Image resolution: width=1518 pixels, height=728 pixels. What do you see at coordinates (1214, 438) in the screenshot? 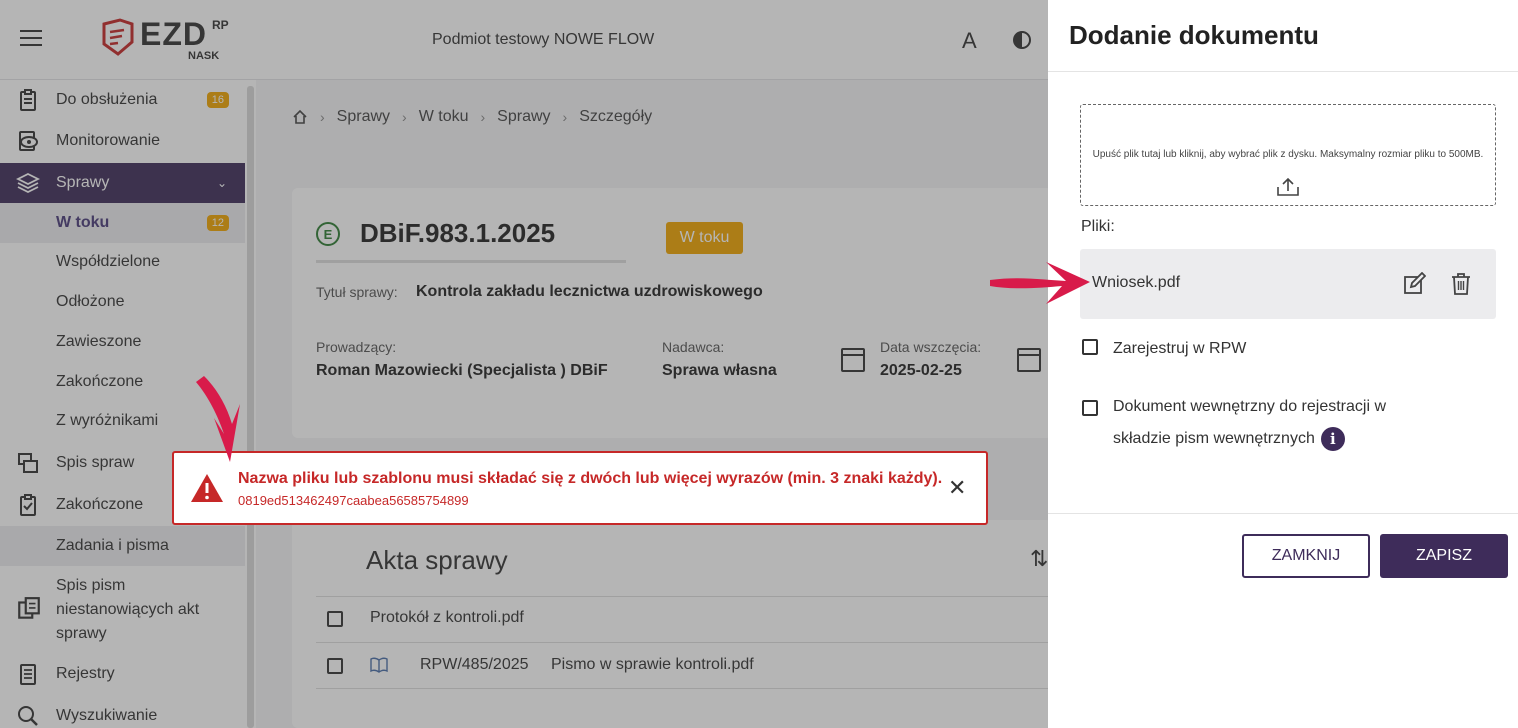
I see `internal-doc-text: składzie pism wewnętrznych` at bounding box center [1214, 438].